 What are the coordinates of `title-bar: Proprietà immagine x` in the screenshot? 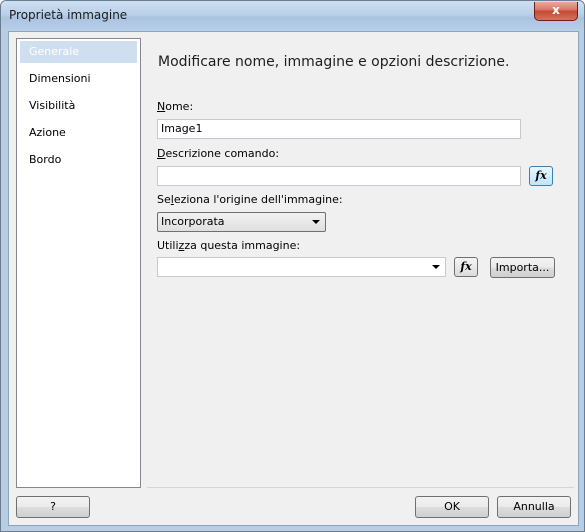 It's located at (292, 16).